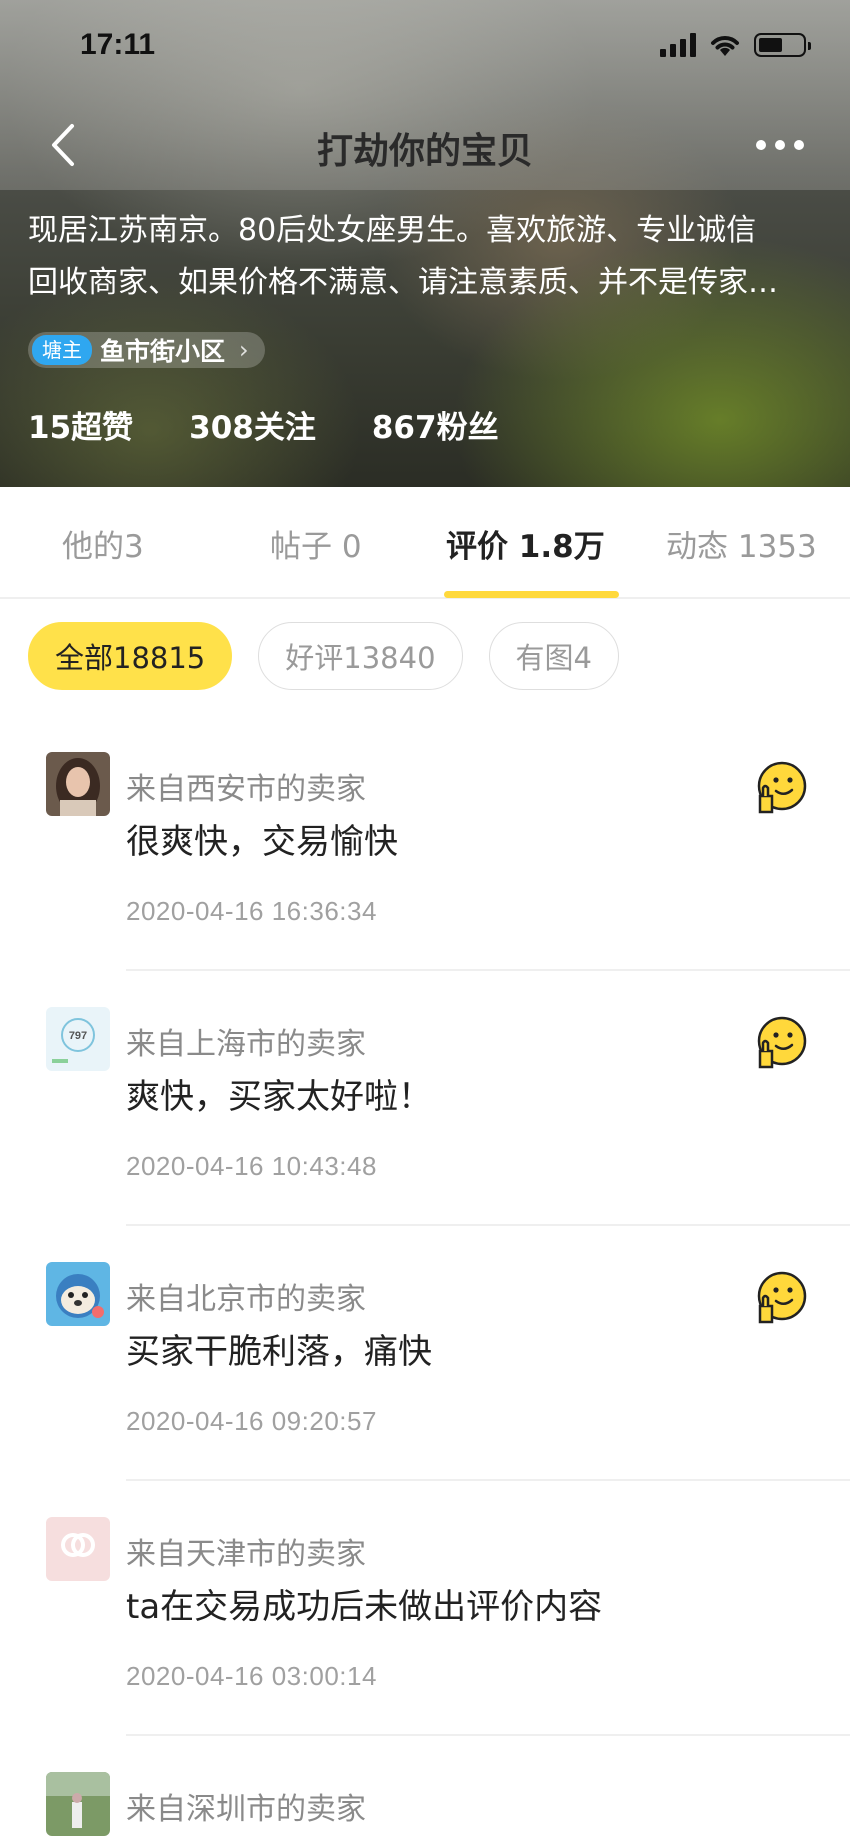 The width and height of the screenshot is (850, 1840). Describe the element at coordinates (786, 145) in the screenshot. I see `more-options-icon` at that location.